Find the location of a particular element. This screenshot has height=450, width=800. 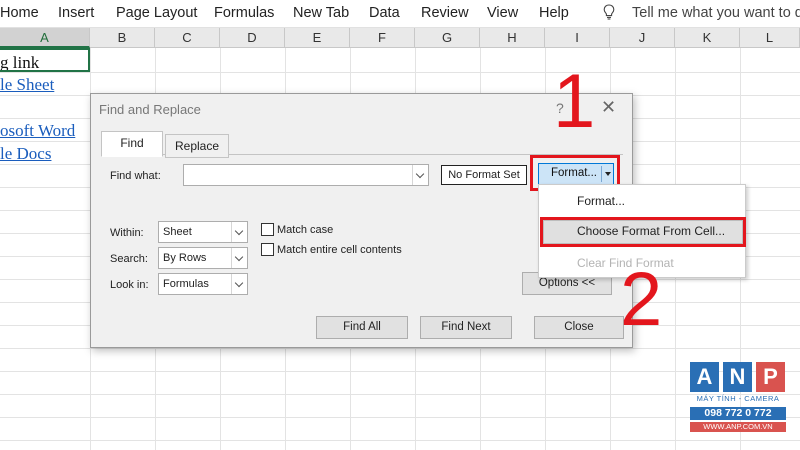

tell-me-search: Tell me what you want to d is located at coordinates (716, 13).